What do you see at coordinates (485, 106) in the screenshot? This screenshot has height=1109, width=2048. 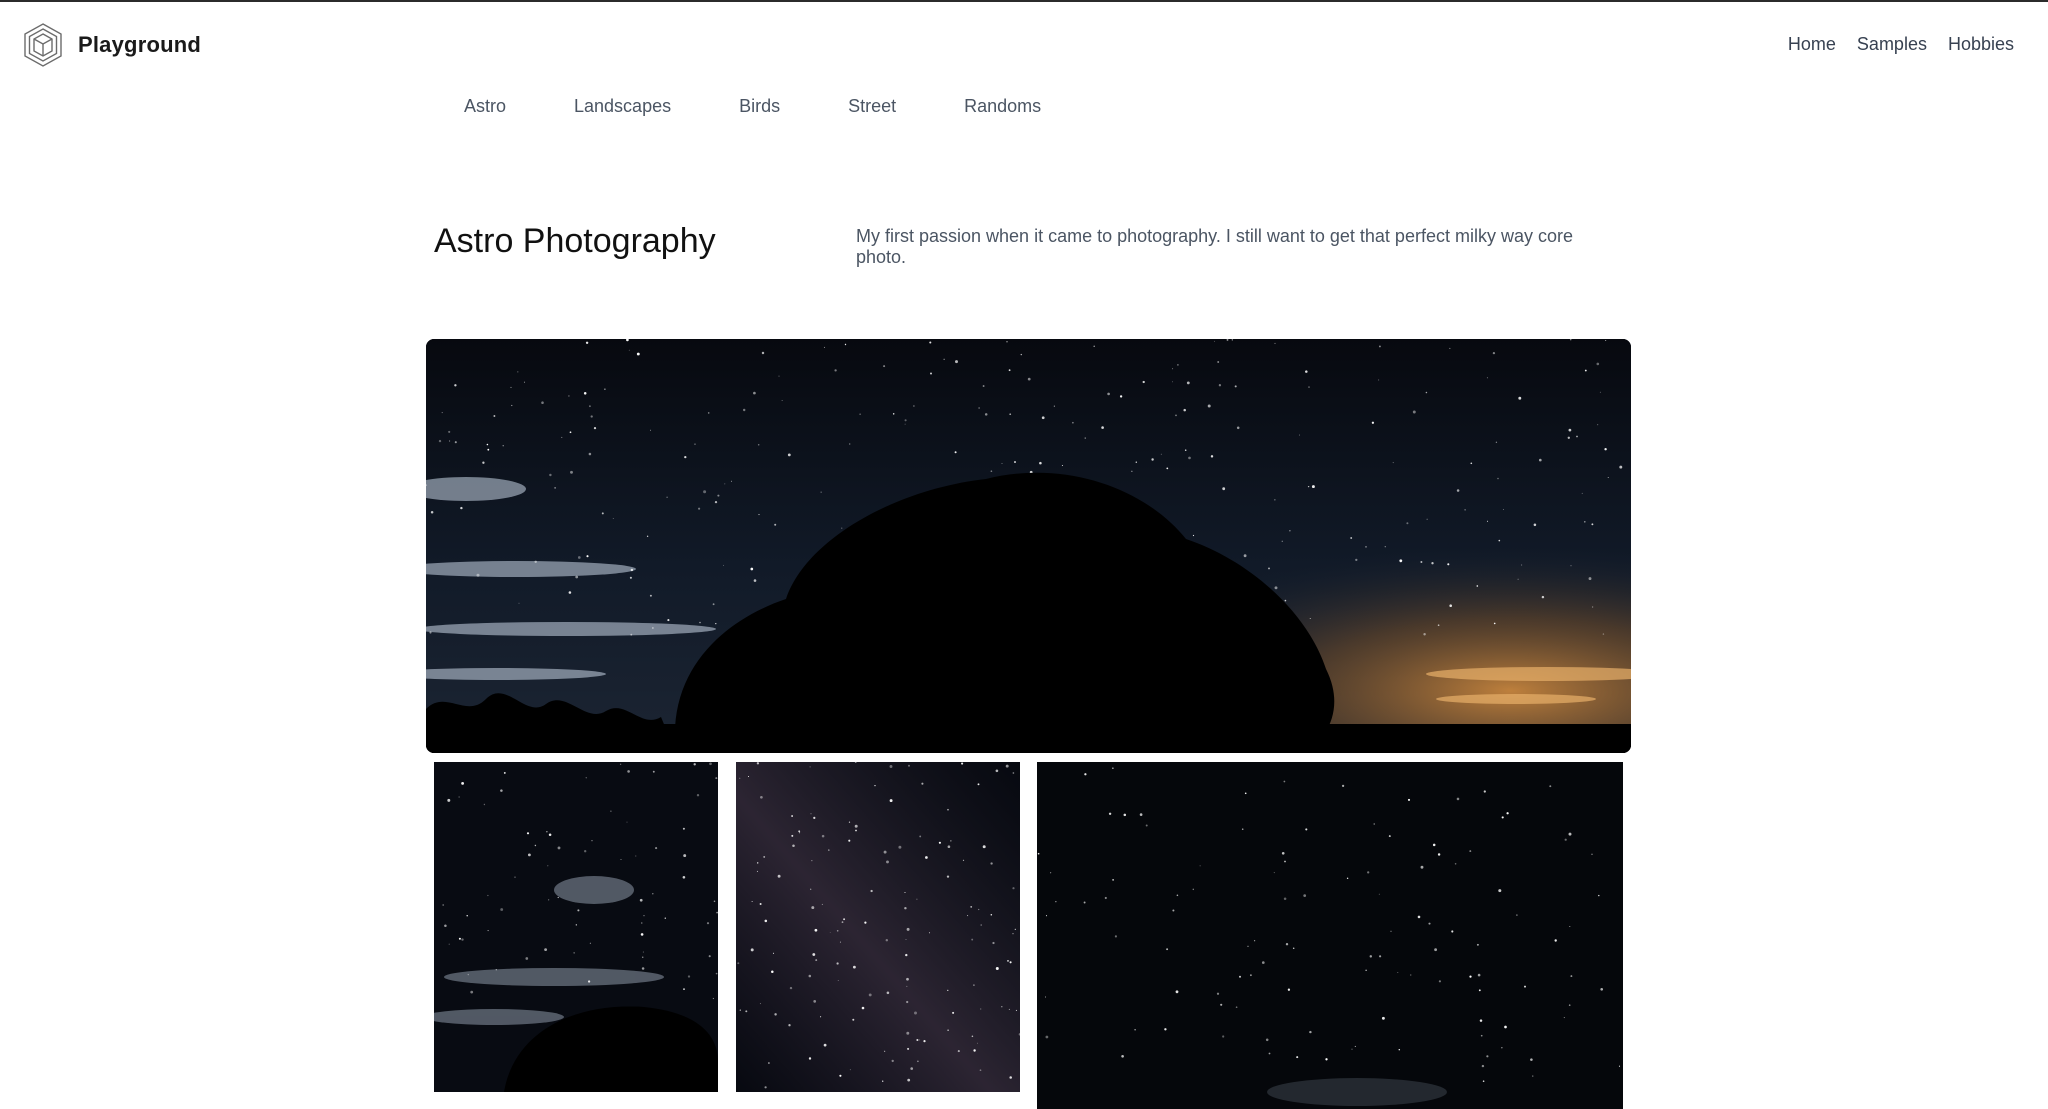 I see `category-astro-link: Astro` at bounding box center [485, 106].